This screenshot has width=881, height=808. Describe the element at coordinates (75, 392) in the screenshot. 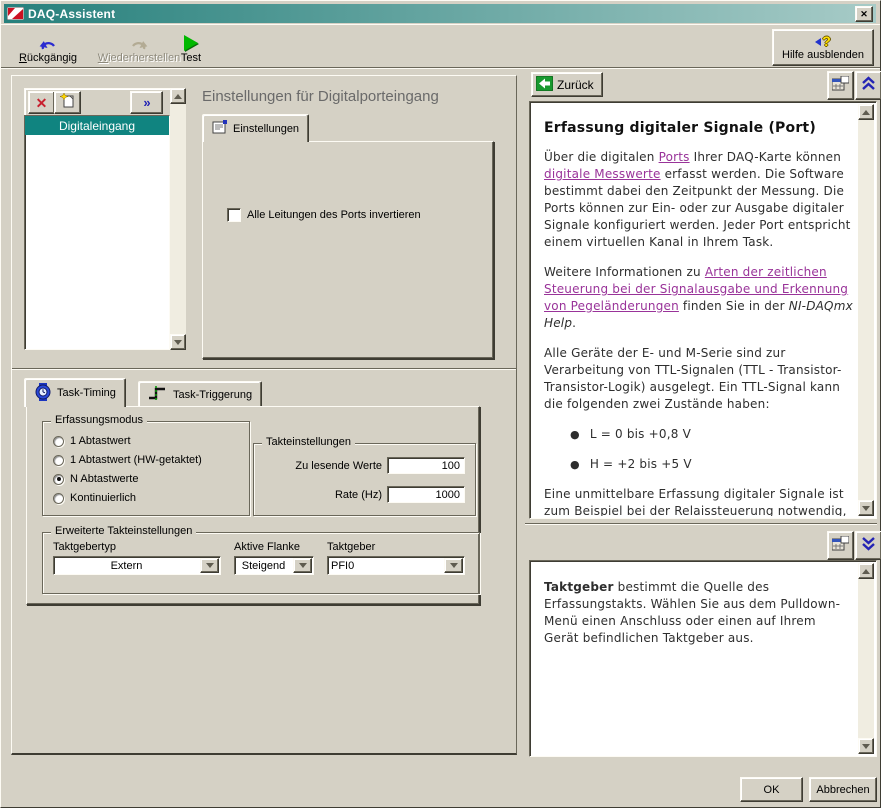

I see `tab-task-timing: Task-Timing` at that location.